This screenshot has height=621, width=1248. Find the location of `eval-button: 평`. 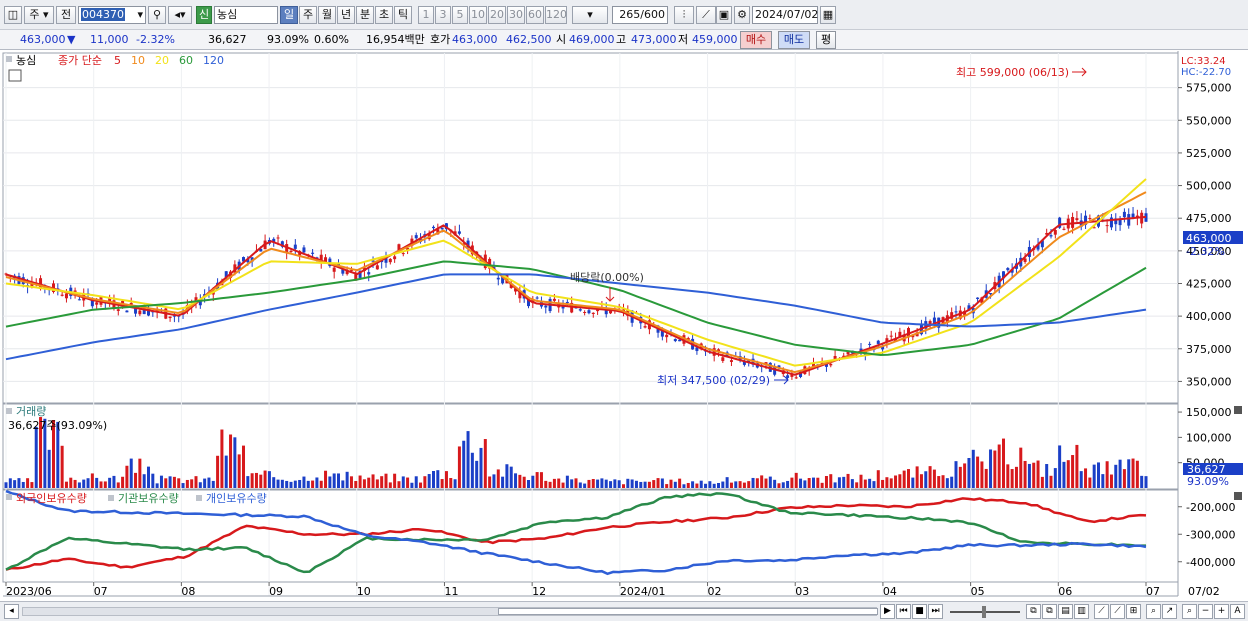

eval-button: 평 is located at coordinates (826, 40).